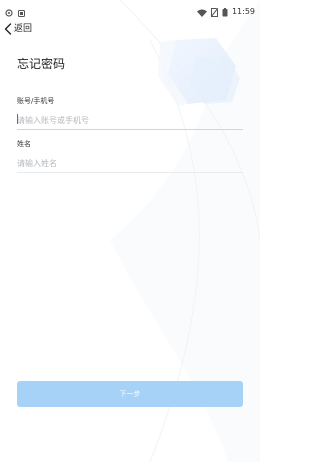  What do you see at coordinates (130, 394) in the screenshot?
I see `next-step-button: 下一步` at bounding box center [130, 394].